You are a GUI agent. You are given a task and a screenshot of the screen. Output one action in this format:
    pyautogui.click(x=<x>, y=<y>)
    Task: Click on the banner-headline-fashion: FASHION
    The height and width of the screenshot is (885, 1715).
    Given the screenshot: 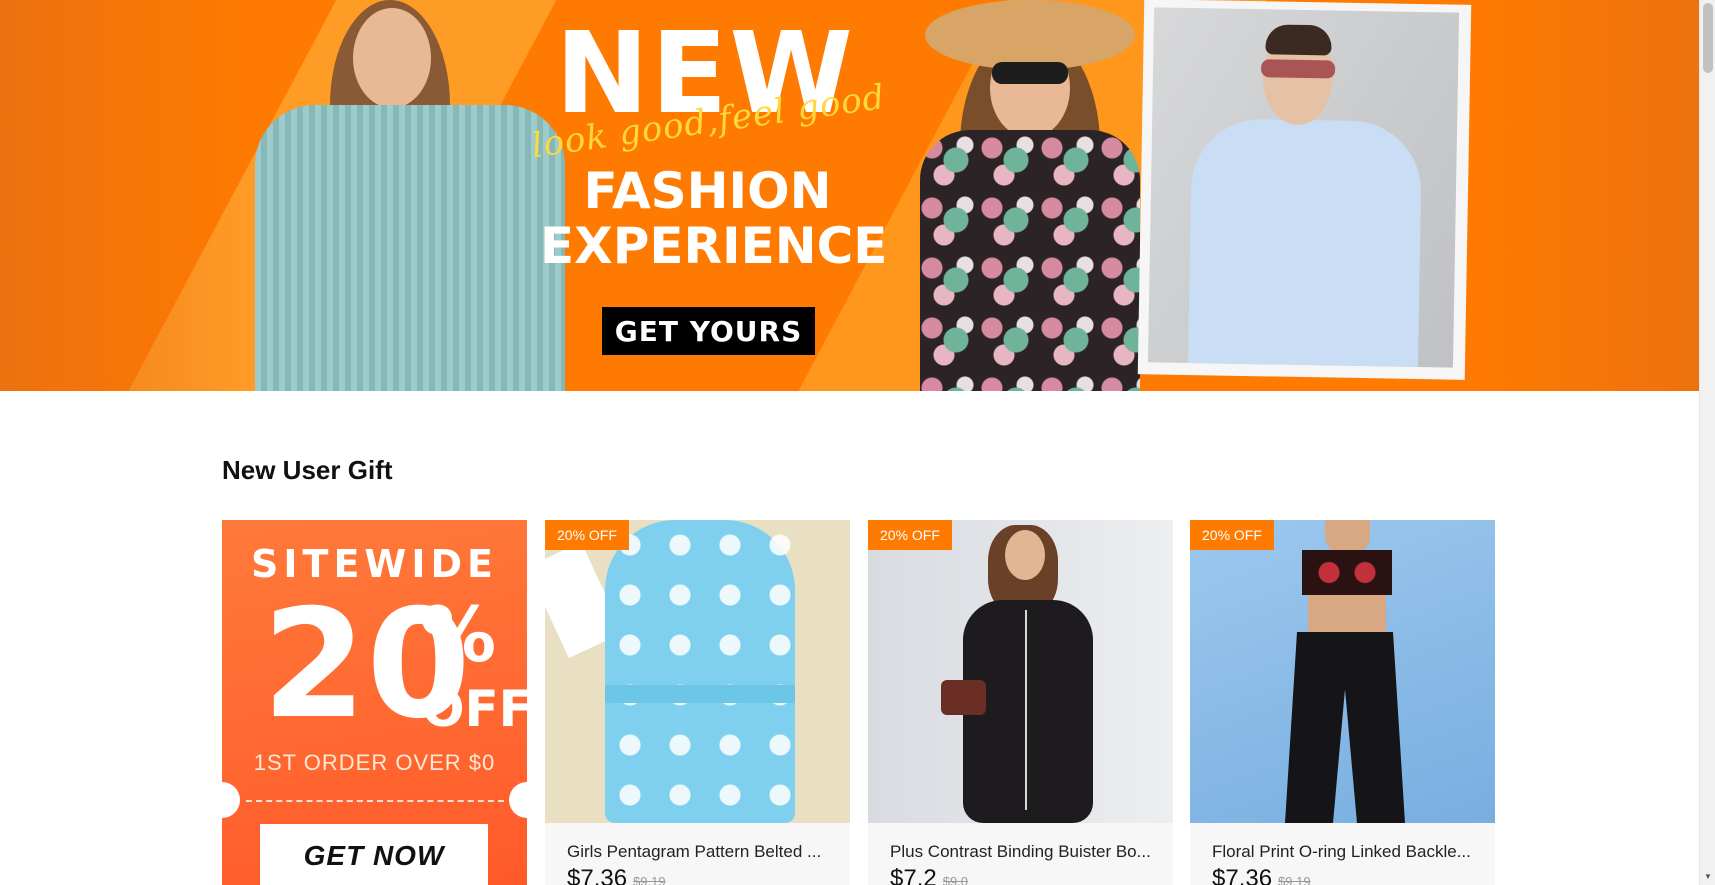 What is the action you would take?
    pyautogui.click(x=707, y=191)
    